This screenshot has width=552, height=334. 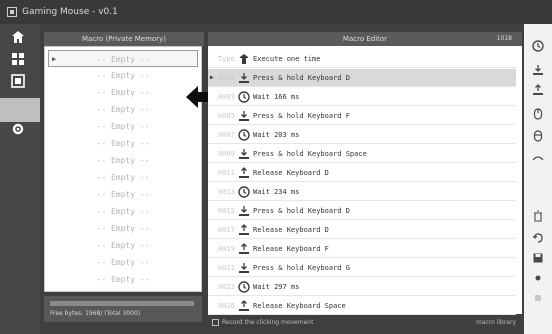 What do you see at coordinates (226, 306) in the screenshot?
I see `event-number: 0026` at bounding box center [226, 306].